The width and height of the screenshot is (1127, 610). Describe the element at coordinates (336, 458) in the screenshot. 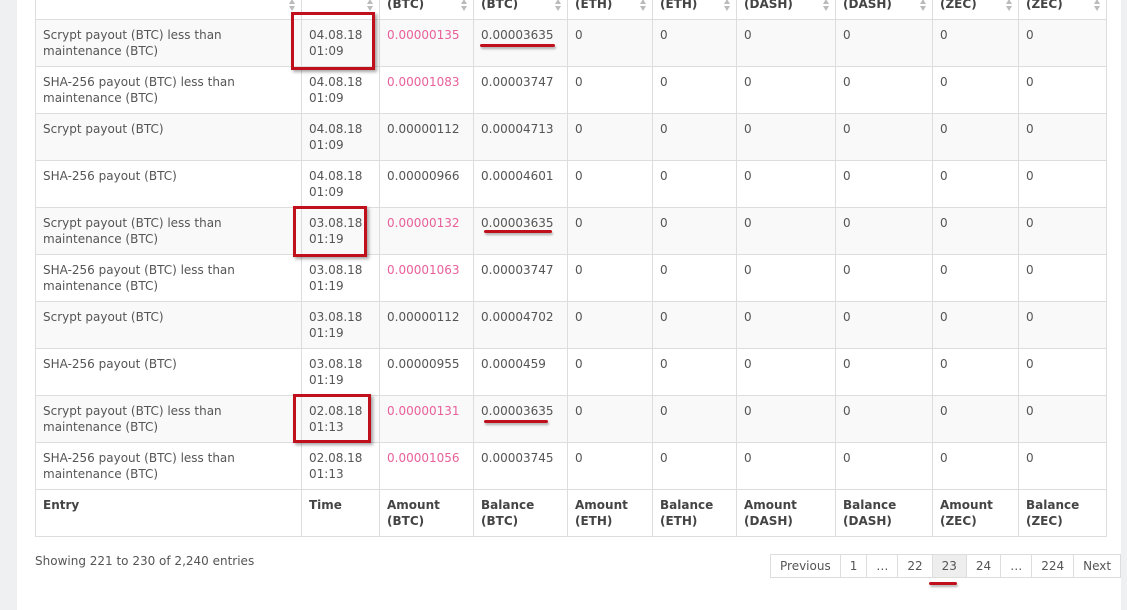

I see `date-text: 02.08.18` at that location.